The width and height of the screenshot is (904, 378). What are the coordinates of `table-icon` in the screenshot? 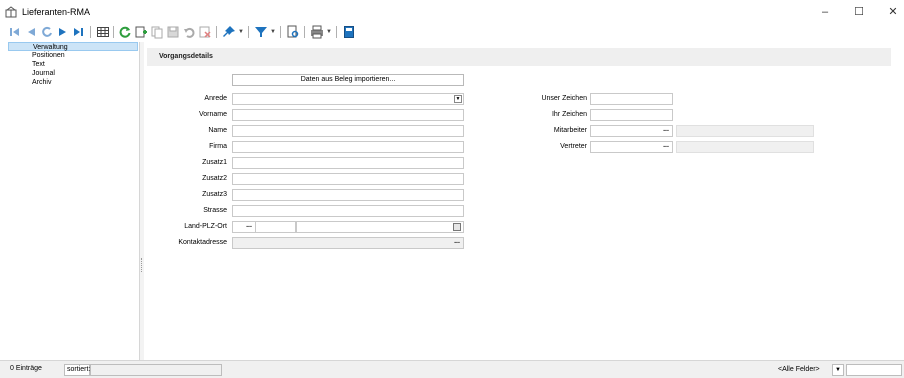 It's located at (103, 32).